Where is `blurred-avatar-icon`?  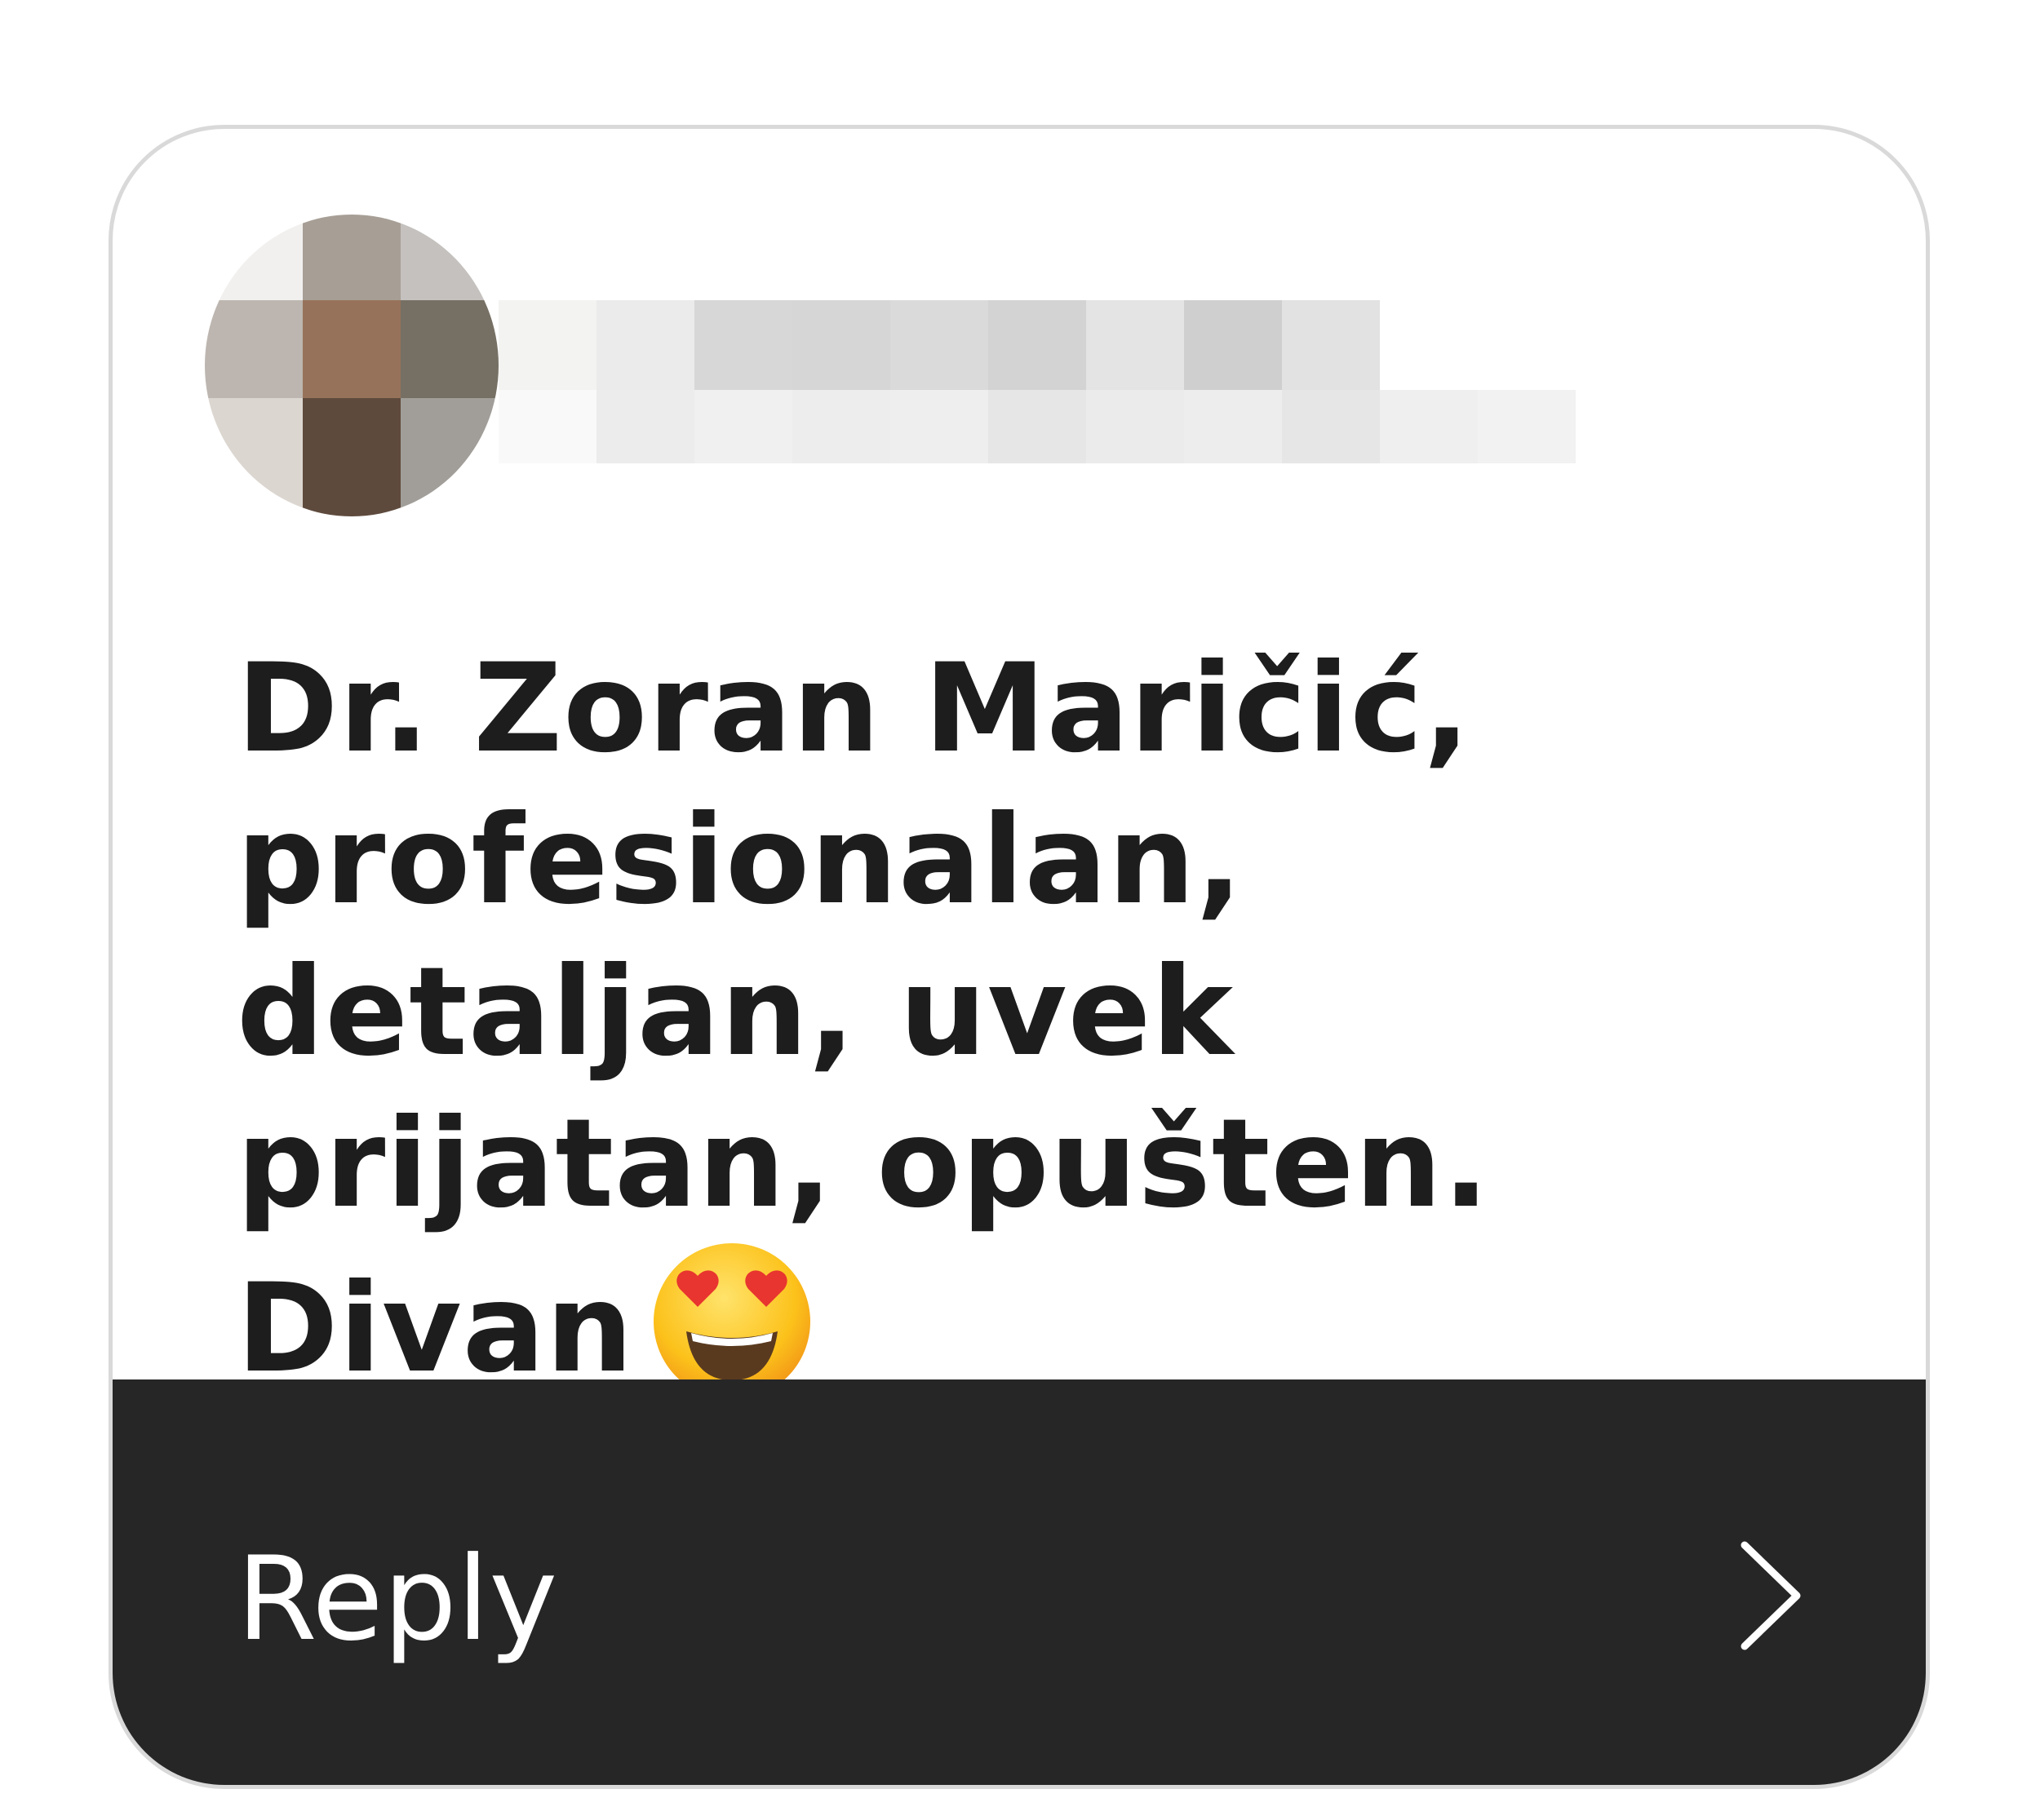
blurred-avatar-icon is located at coordinates (352, 365).